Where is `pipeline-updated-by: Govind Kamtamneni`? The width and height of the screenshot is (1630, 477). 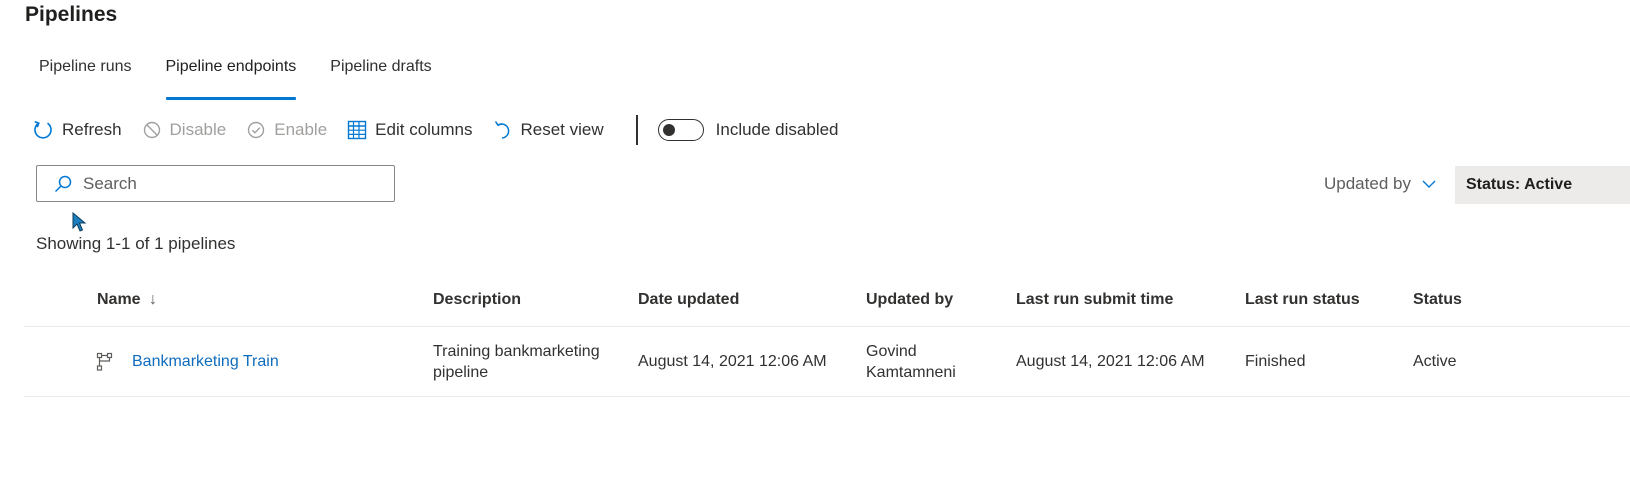 pipeline-updated-by: Govind Kamtamneni is located at coordinates (911, 361).